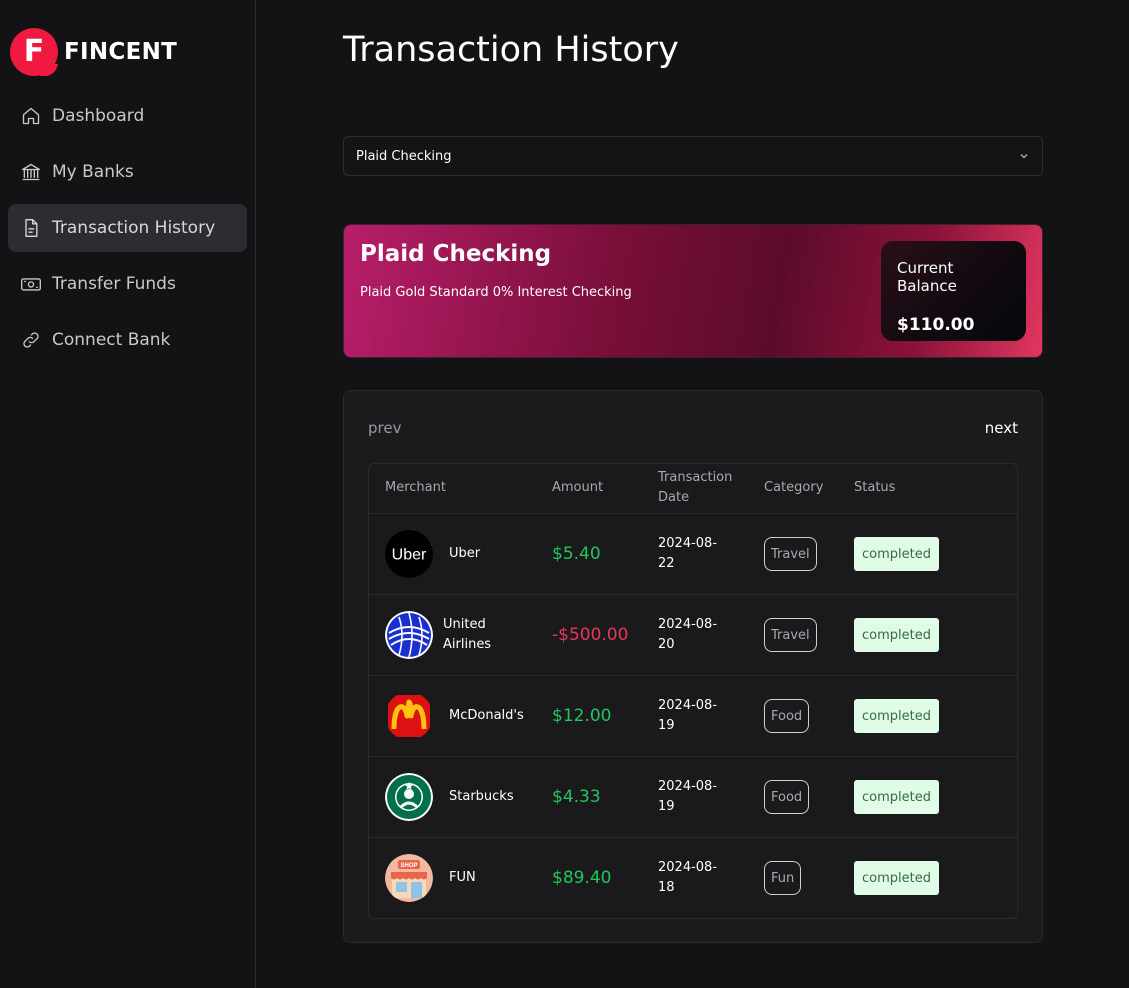 The width and height of the screenshot is (1129, 988). I want to click on amount: $12.00, so click(582, 716).